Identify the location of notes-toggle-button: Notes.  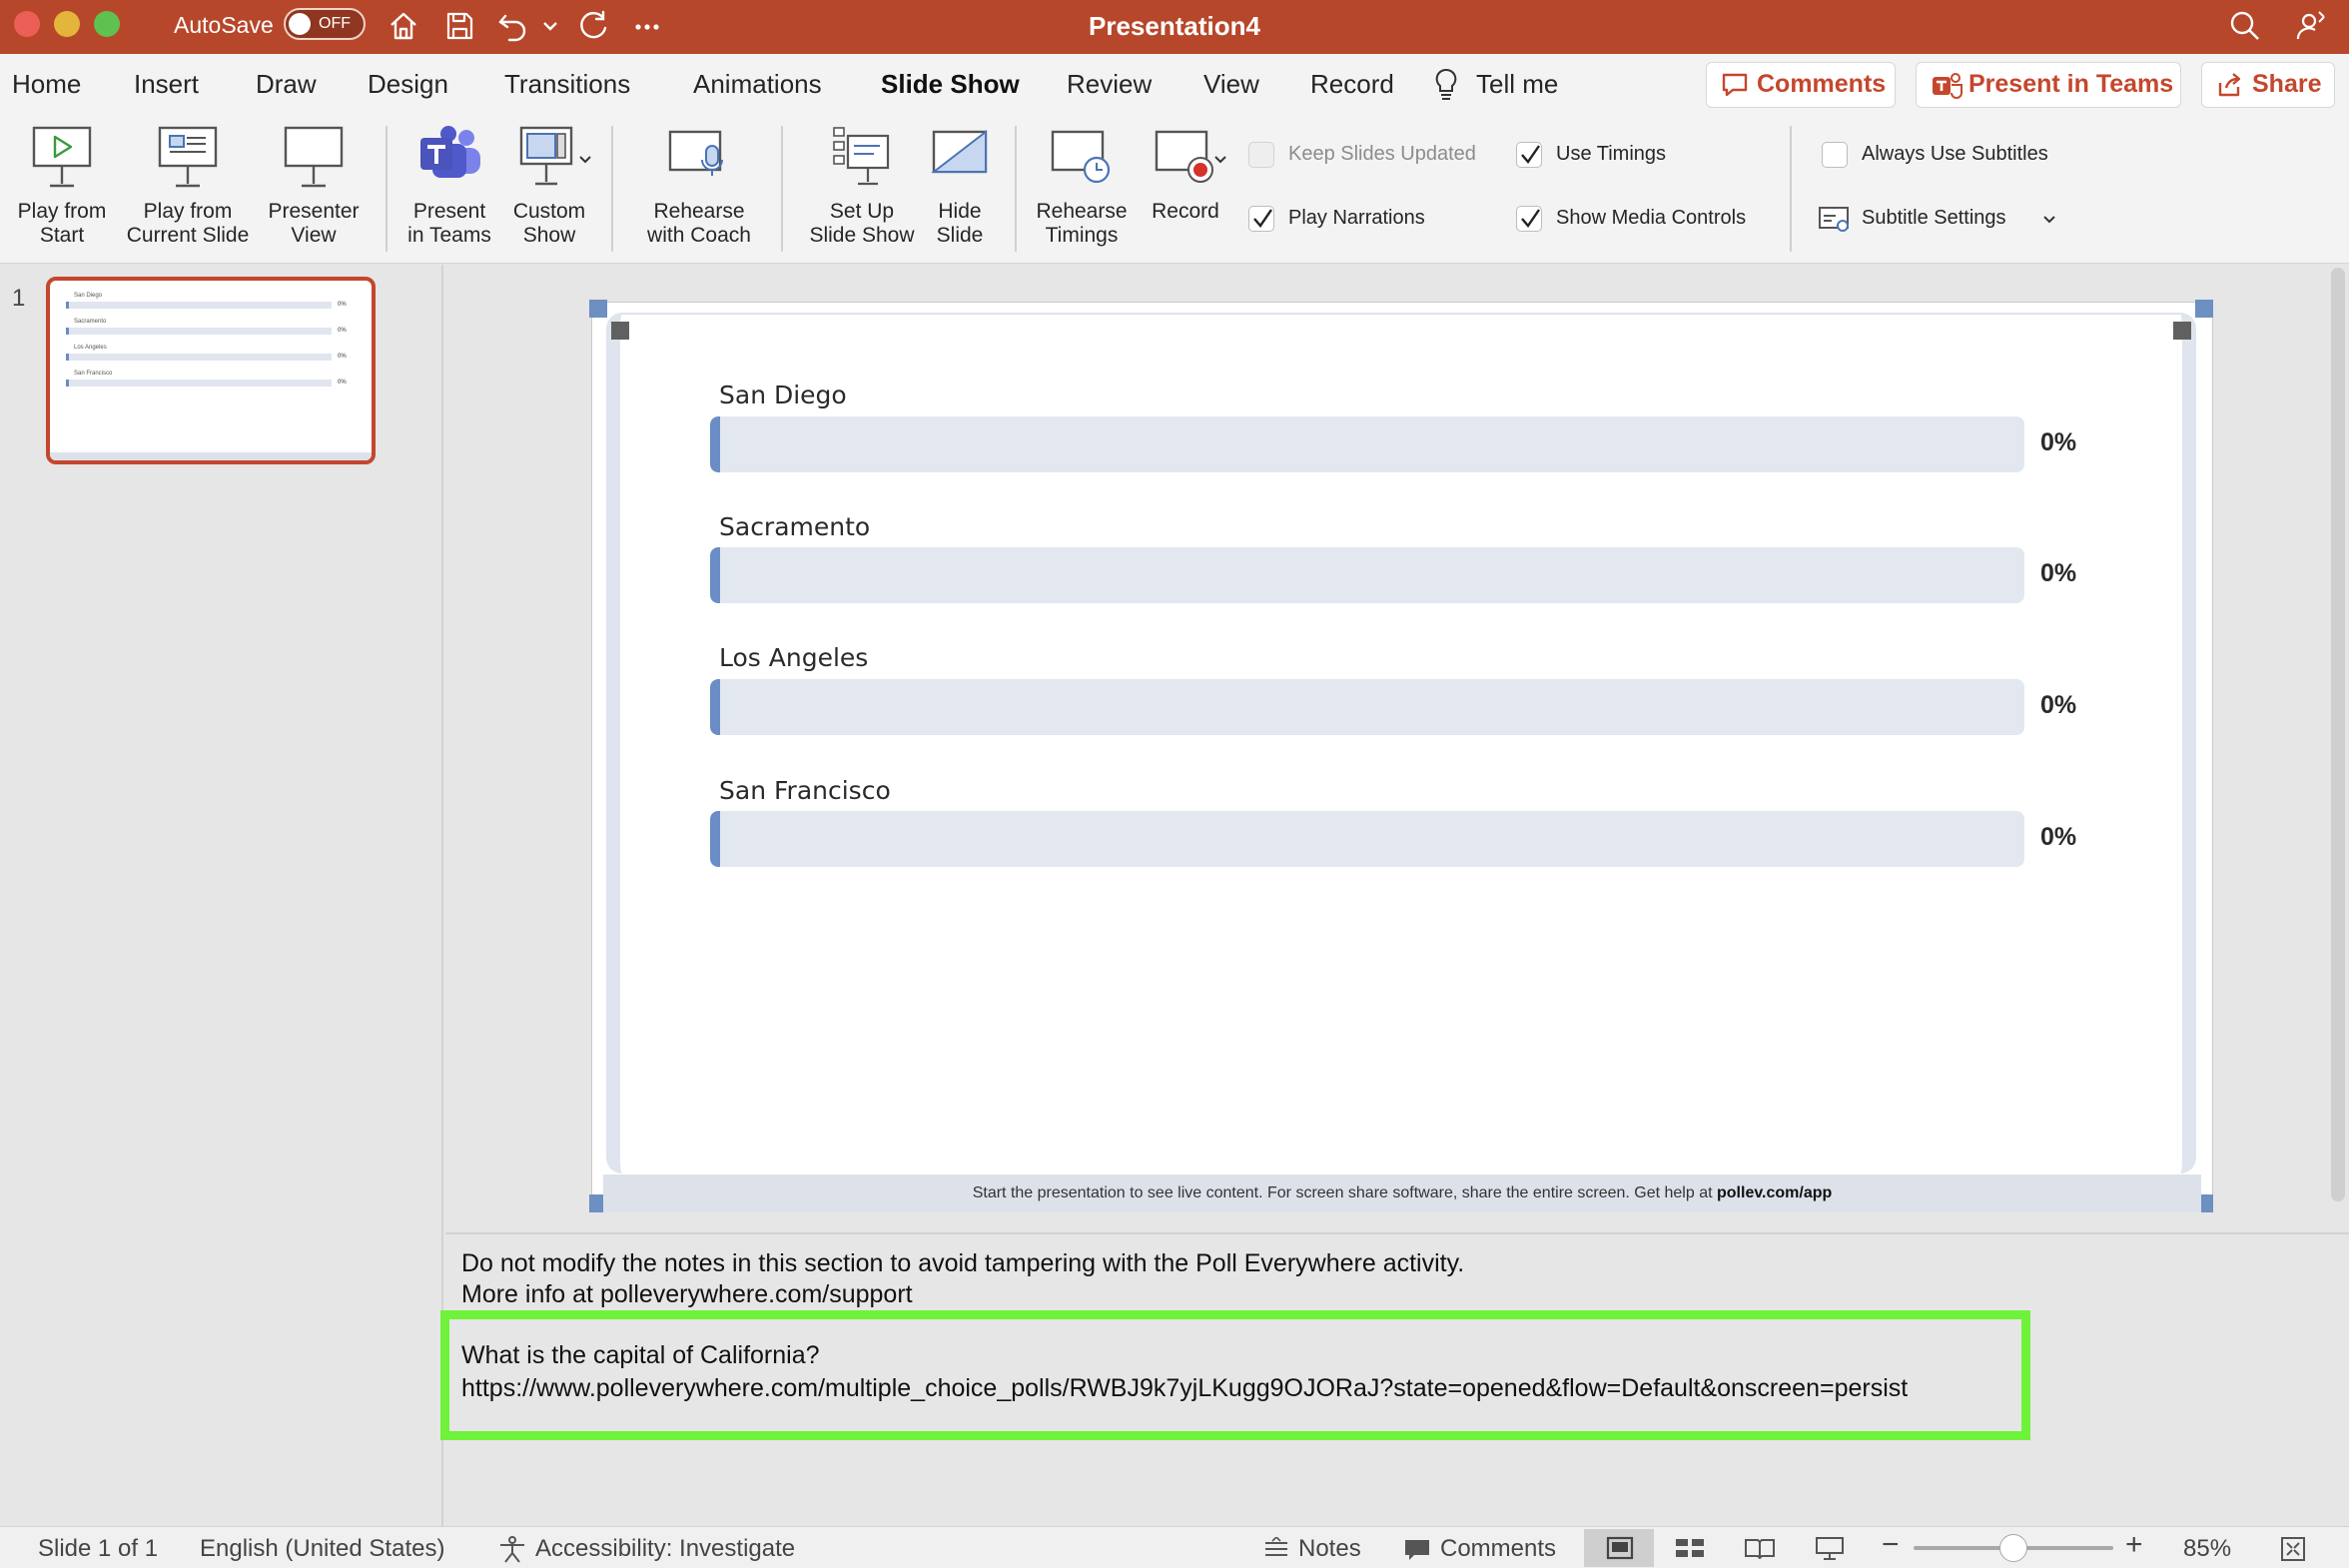
(1329, 1549).